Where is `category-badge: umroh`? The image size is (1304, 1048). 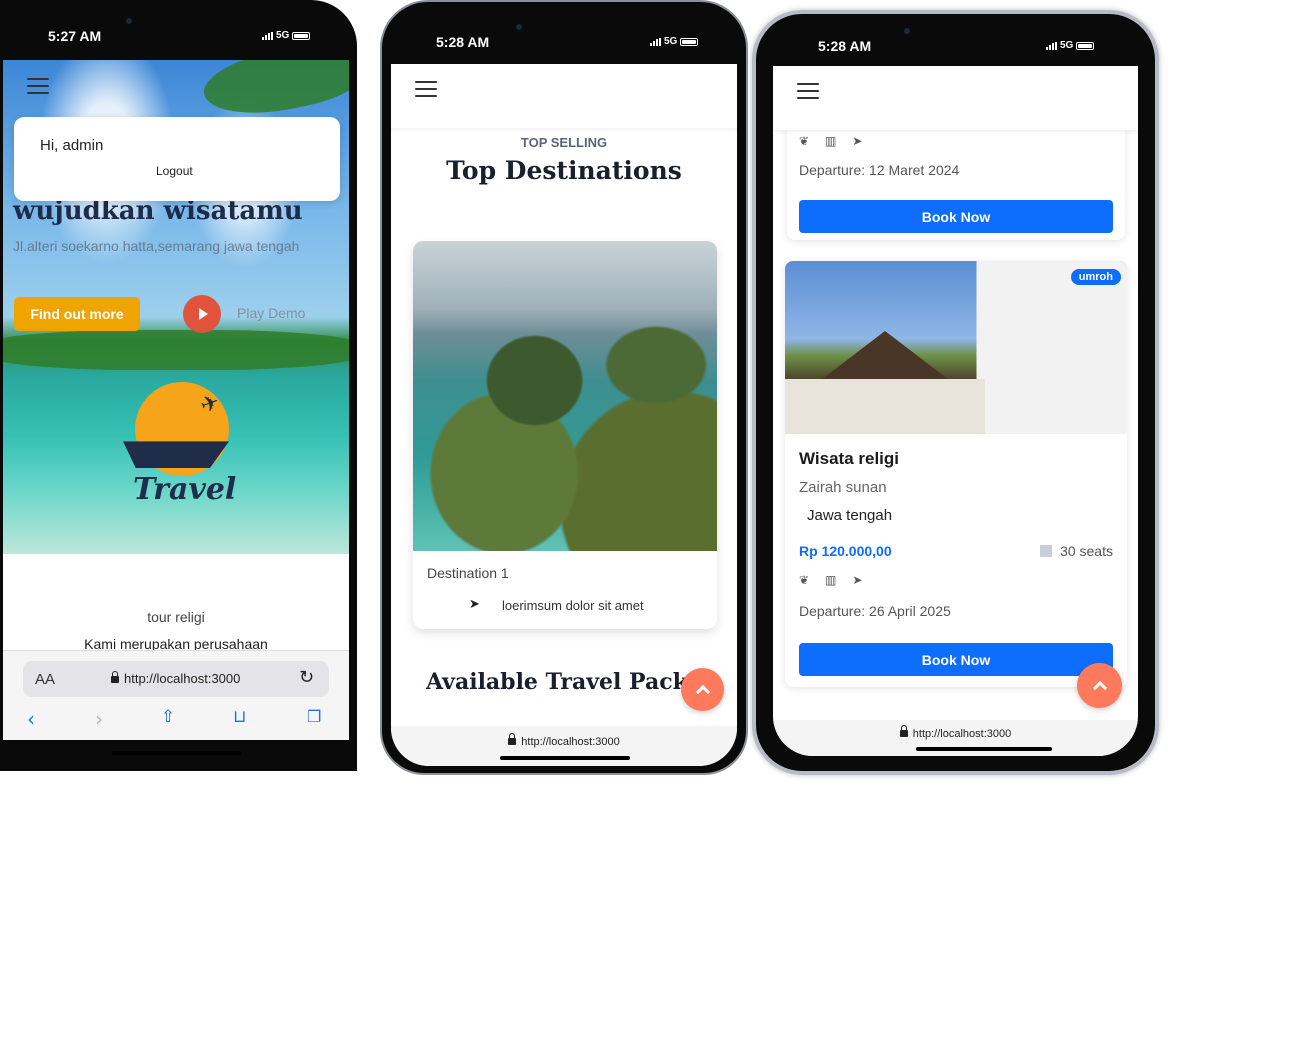 category-badge: umroh is located at coordinates (1095, 277).